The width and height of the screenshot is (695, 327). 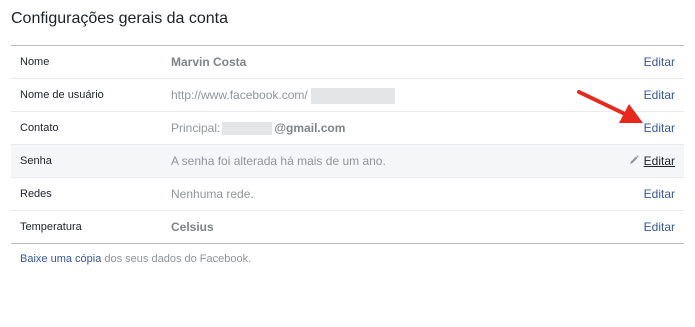 I want to click on red-arrow-annotation, so click(x=610, y=106).